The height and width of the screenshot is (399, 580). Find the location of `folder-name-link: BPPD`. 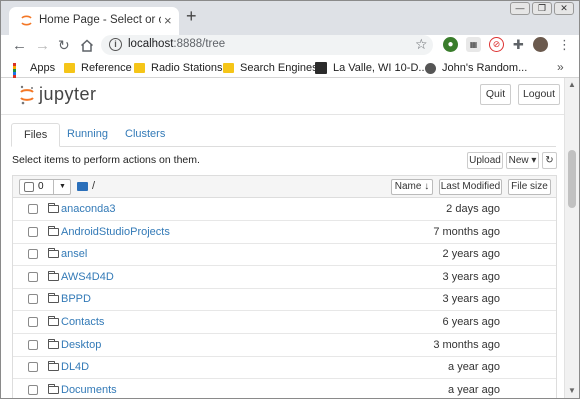

folder-name-link: BPPD is located at coordinates (76, 299).